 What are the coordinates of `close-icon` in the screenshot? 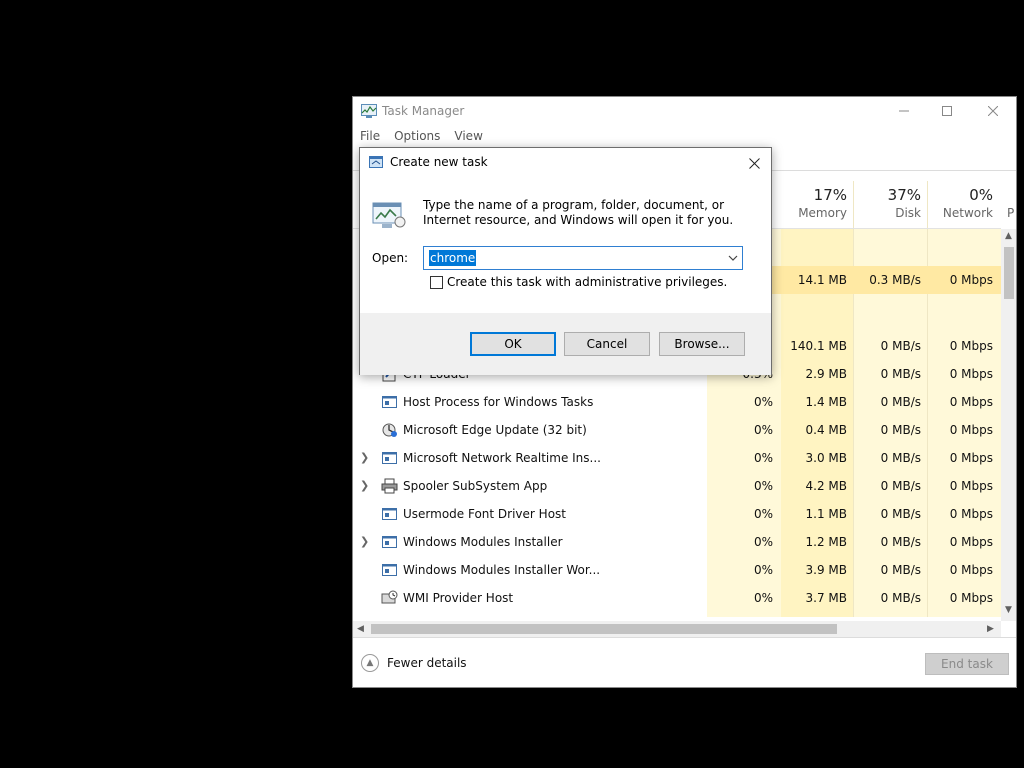 It's located at (754, 163).